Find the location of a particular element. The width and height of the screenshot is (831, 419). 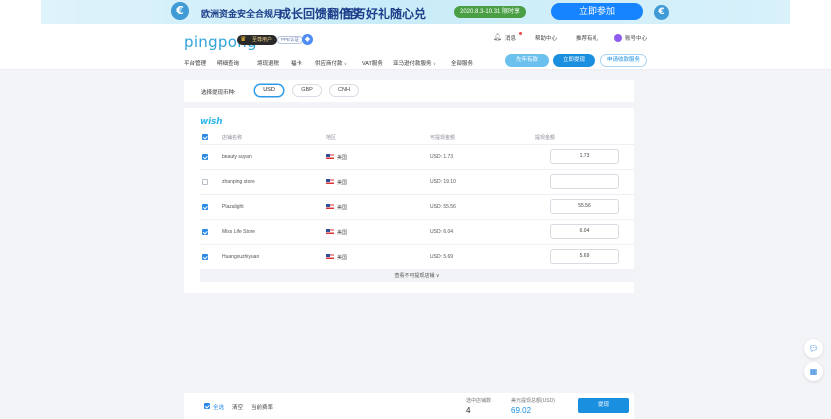

euro-coin-icon-small: € is located at coordinates (661, 12).